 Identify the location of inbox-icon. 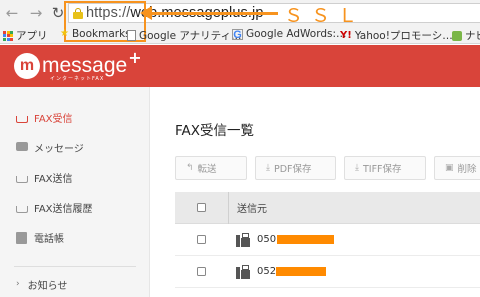
(22, 117).